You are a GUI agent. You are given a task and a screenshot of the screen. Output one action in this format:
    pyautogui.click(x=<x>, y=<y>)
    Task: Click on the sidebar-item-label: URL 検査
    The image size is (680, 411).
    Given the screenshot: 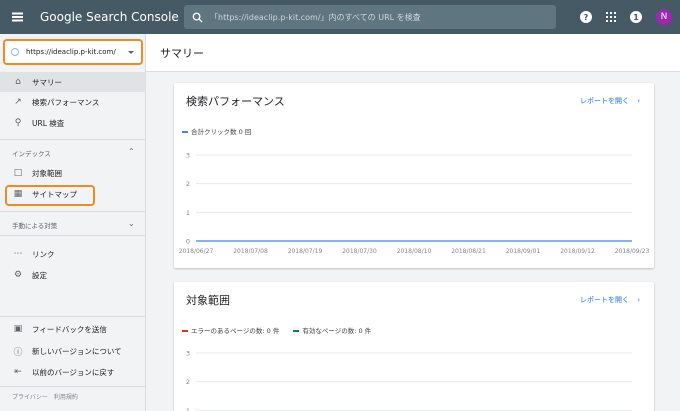 What is the action you would take?
    pyautogui.click(x=48, y=123)
    